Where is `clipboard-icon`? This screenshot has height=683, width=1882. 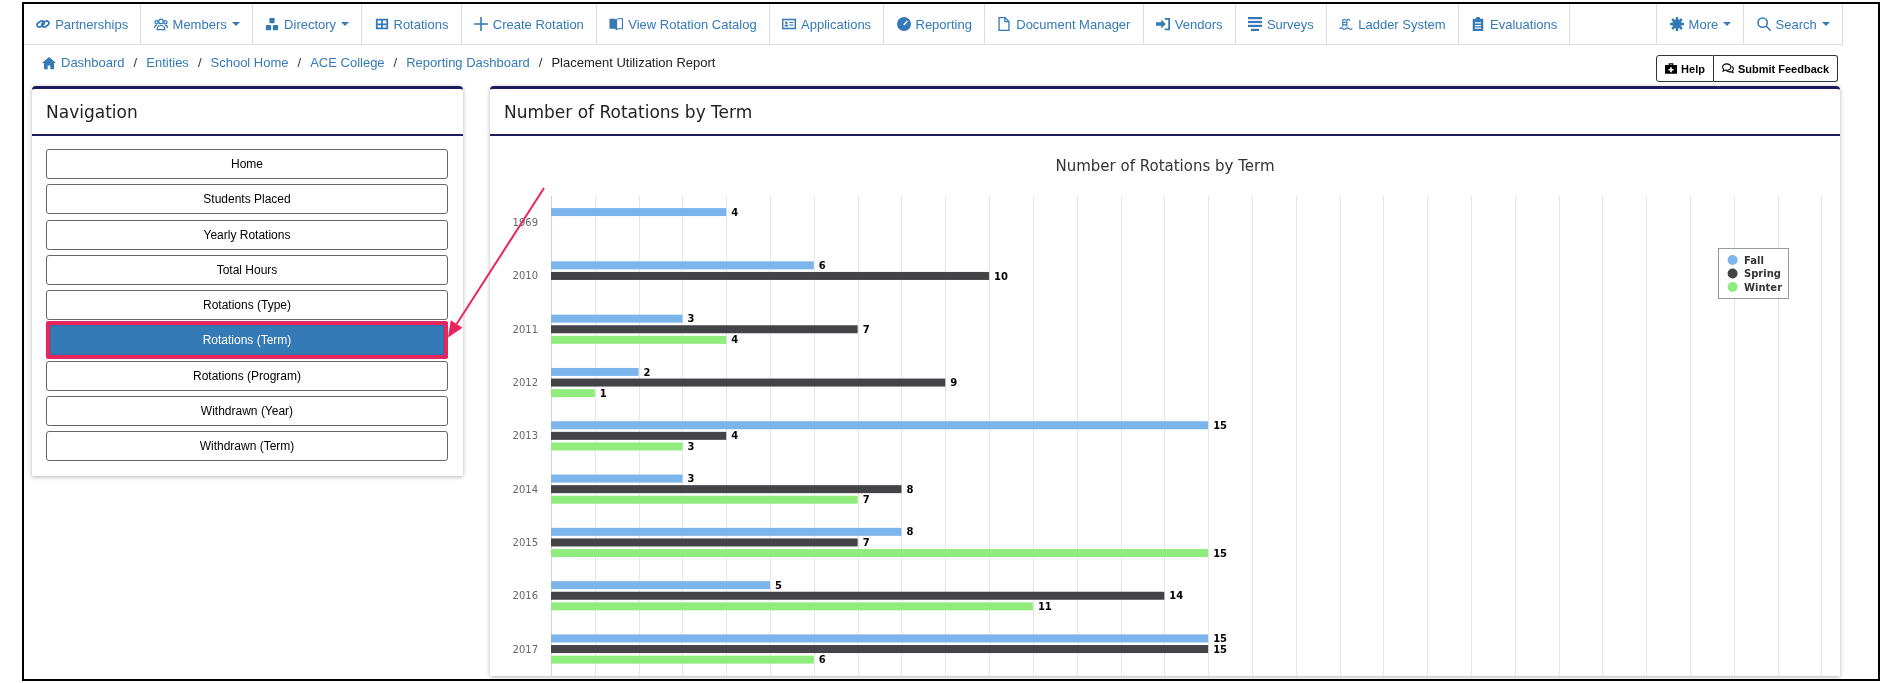
clipboard-icon is located at coordinates (1478, 24).